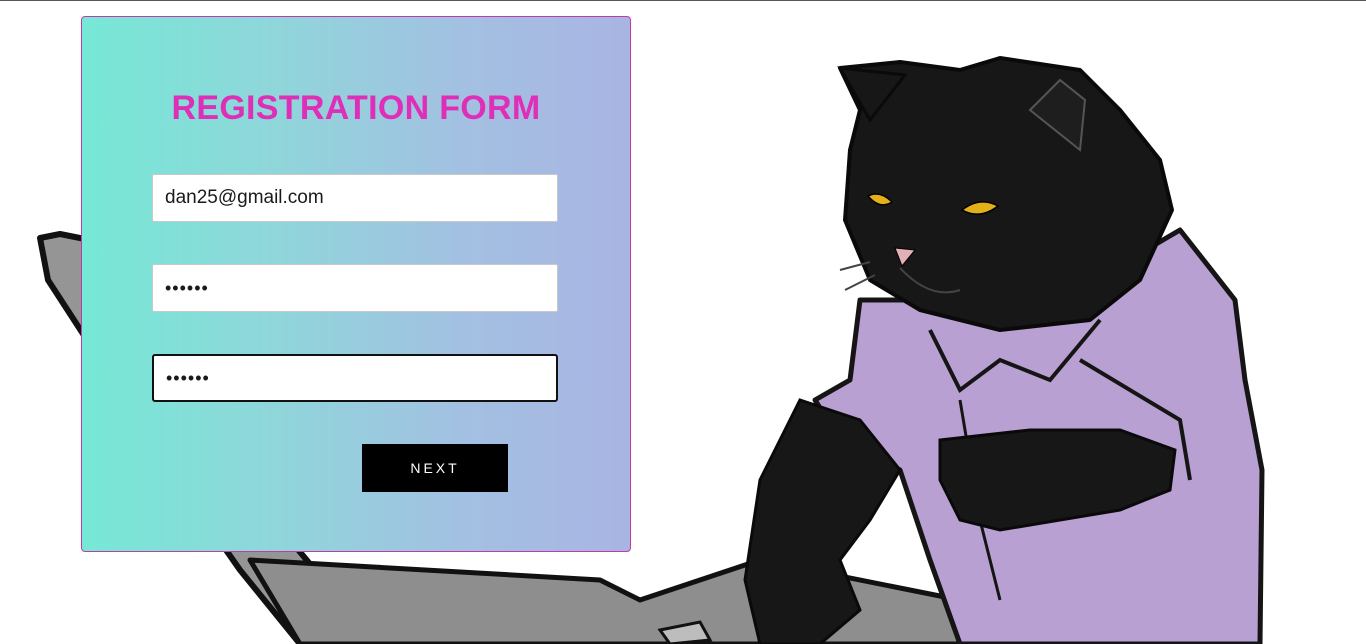 The width and height of the screenshot is (1366, 644). What do you see at coordinates (1006, 194) in the screenshot?
I see `cat-head` at bounding box center [1006, 194].